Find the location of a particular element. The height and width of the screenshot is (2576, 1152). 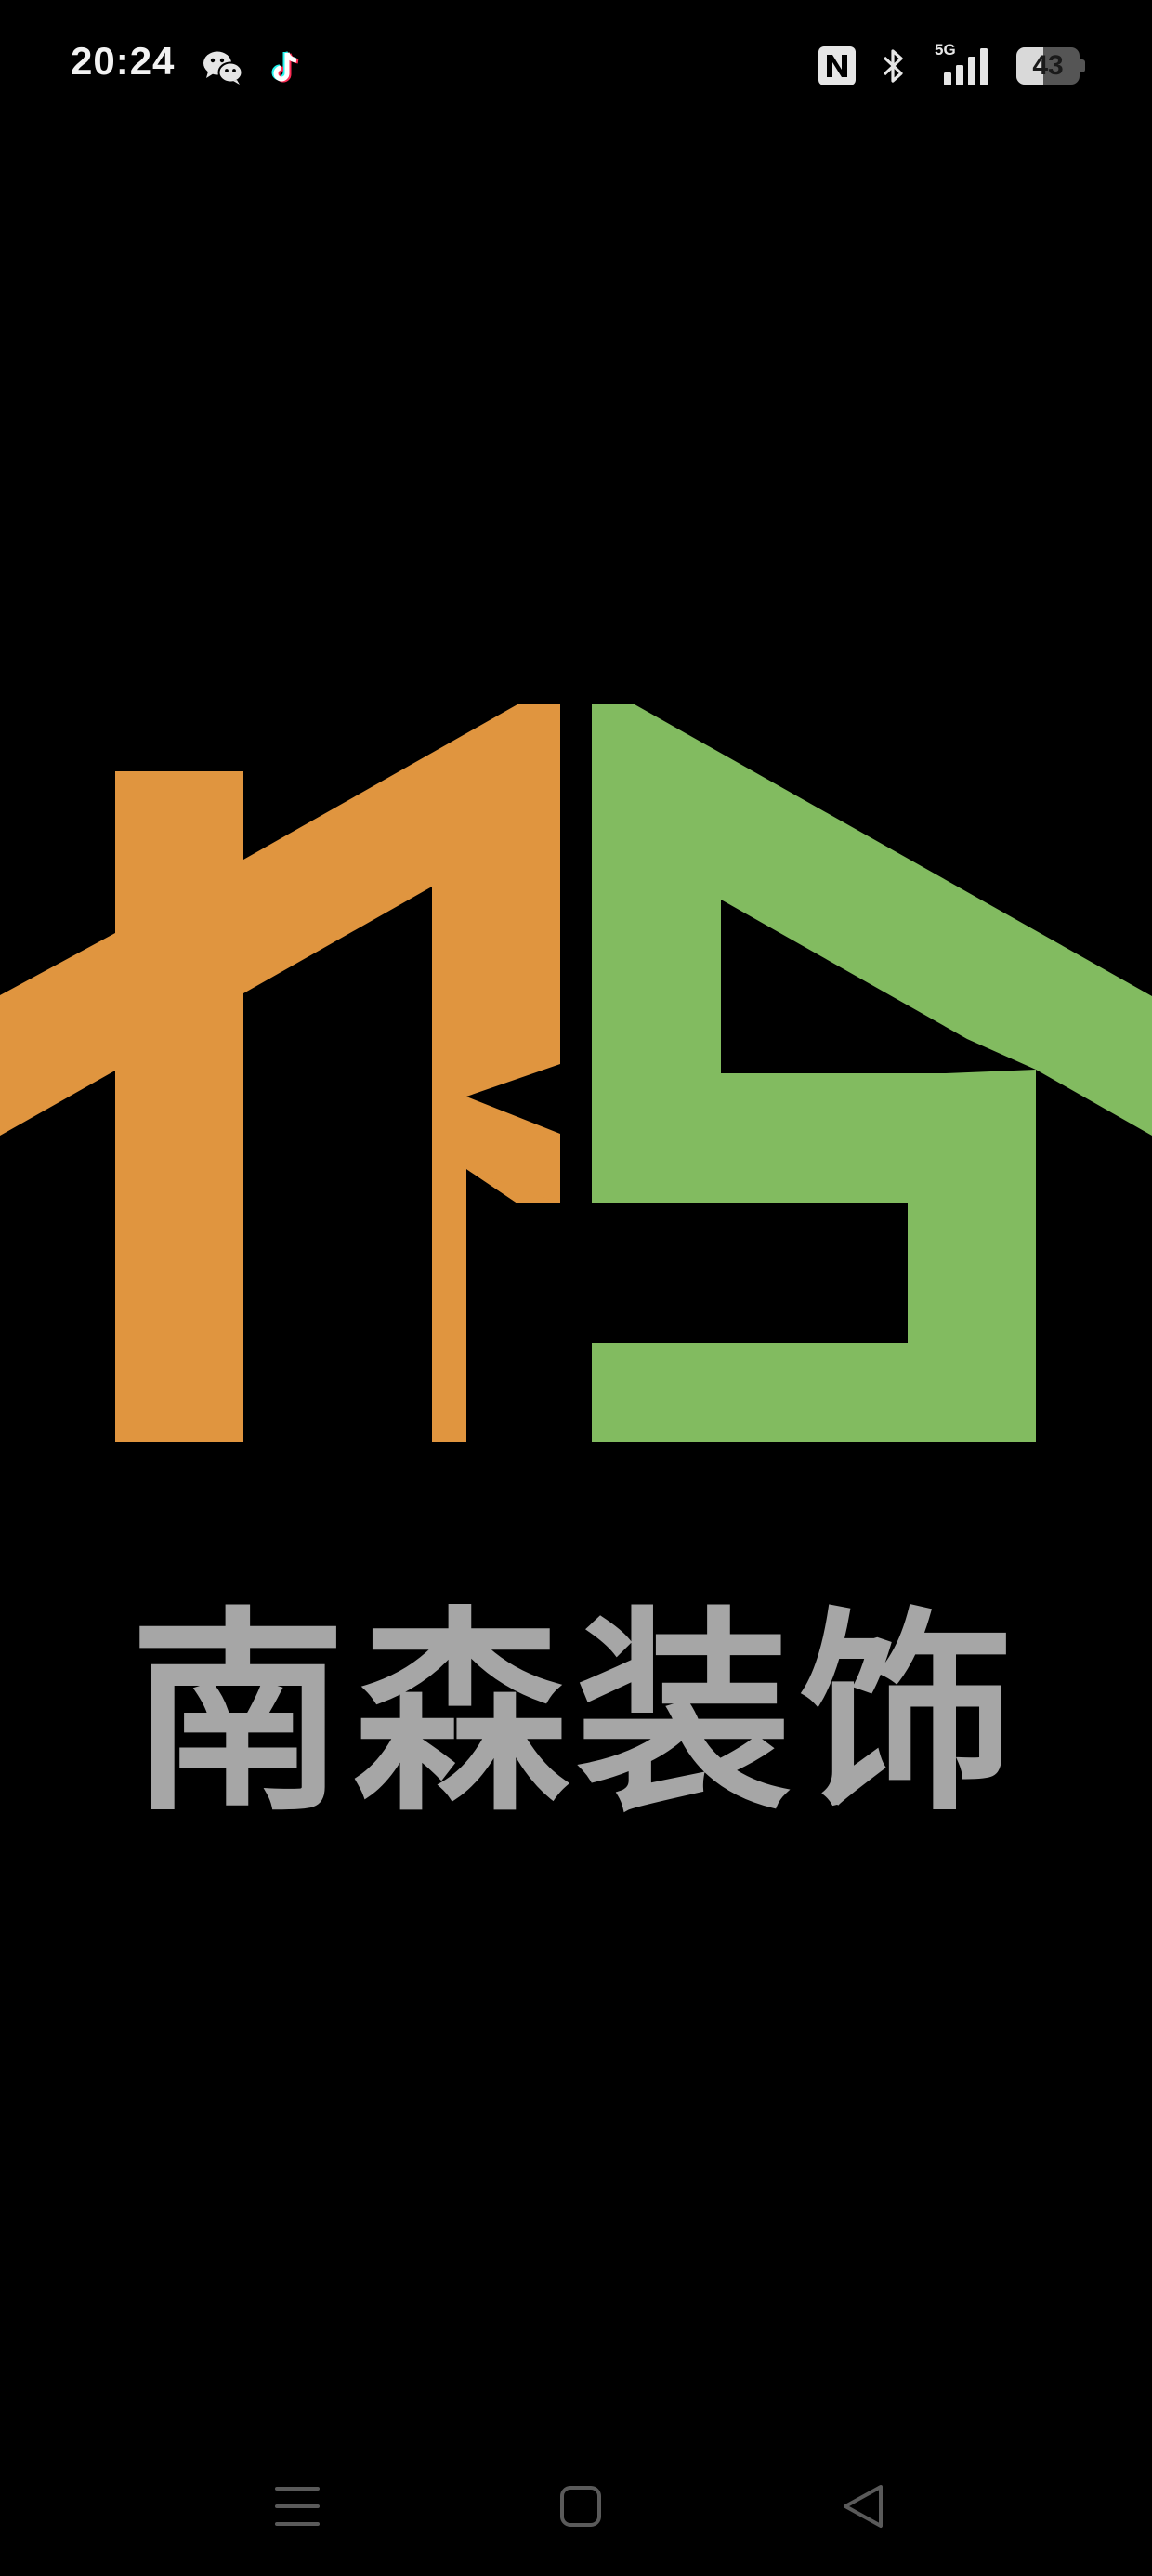

nfc-icon is located at coordinates (837, 65).